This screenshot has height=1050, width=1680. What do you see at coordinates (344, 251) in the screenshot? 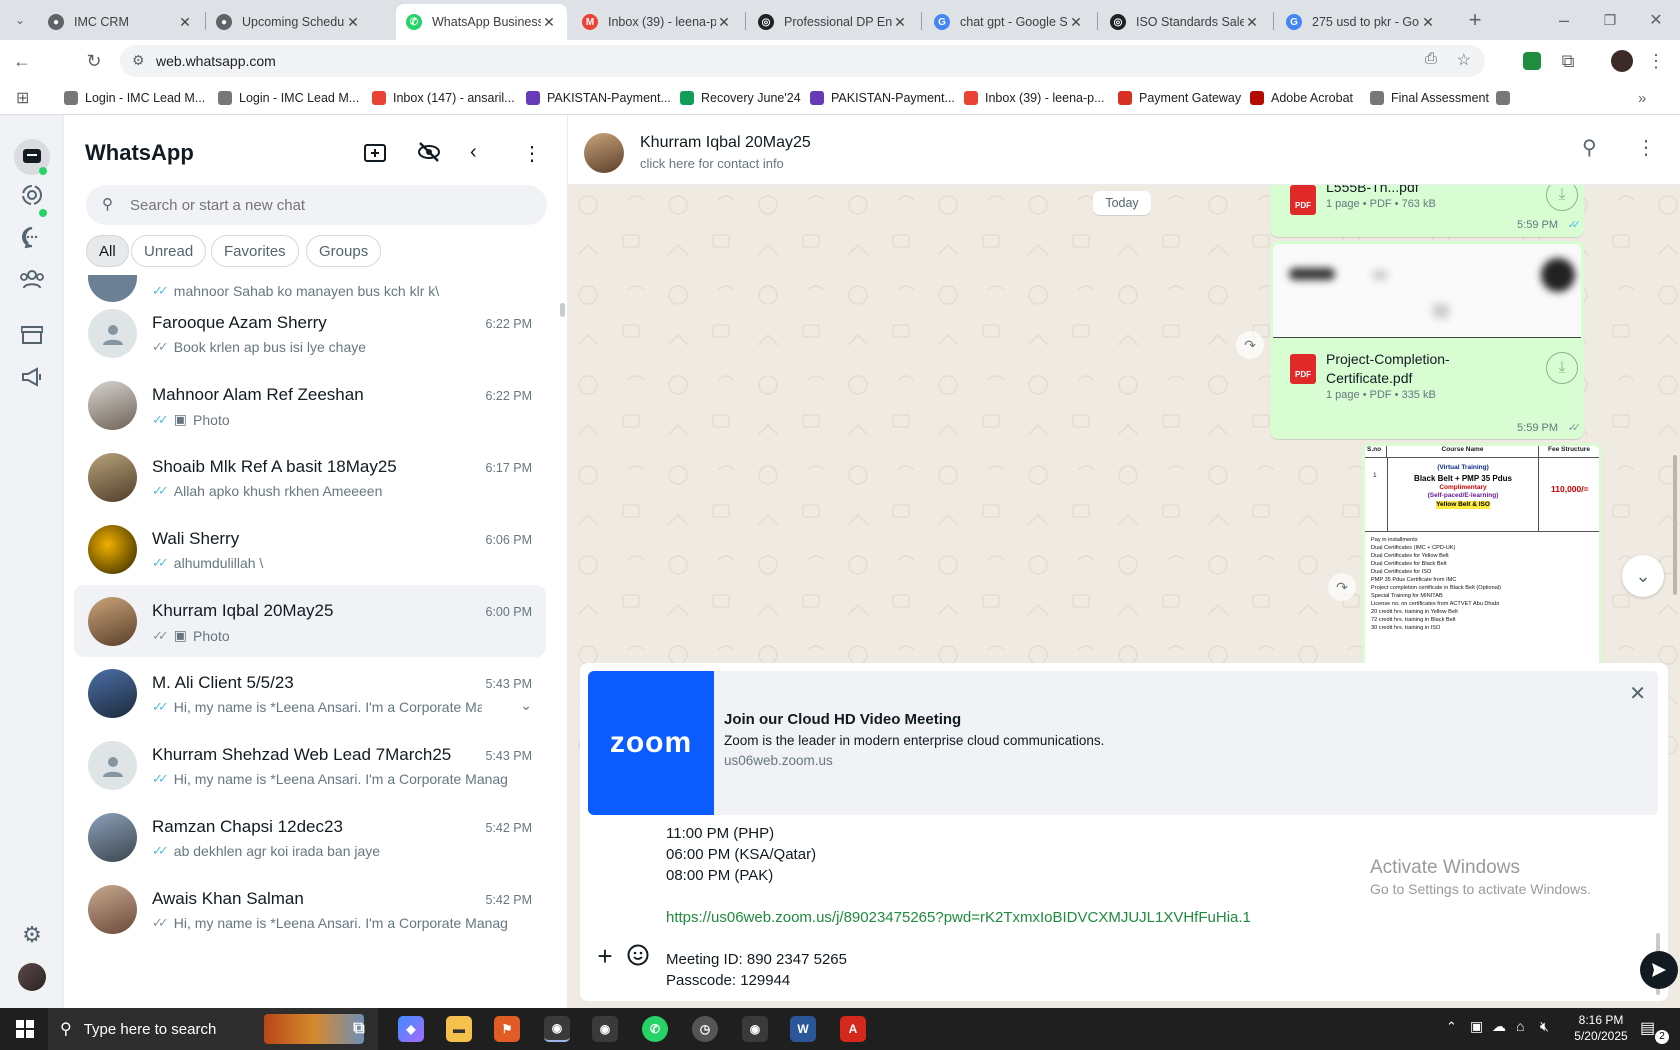
I see `filter-groups: Groups` at bounding box center [344, 251].